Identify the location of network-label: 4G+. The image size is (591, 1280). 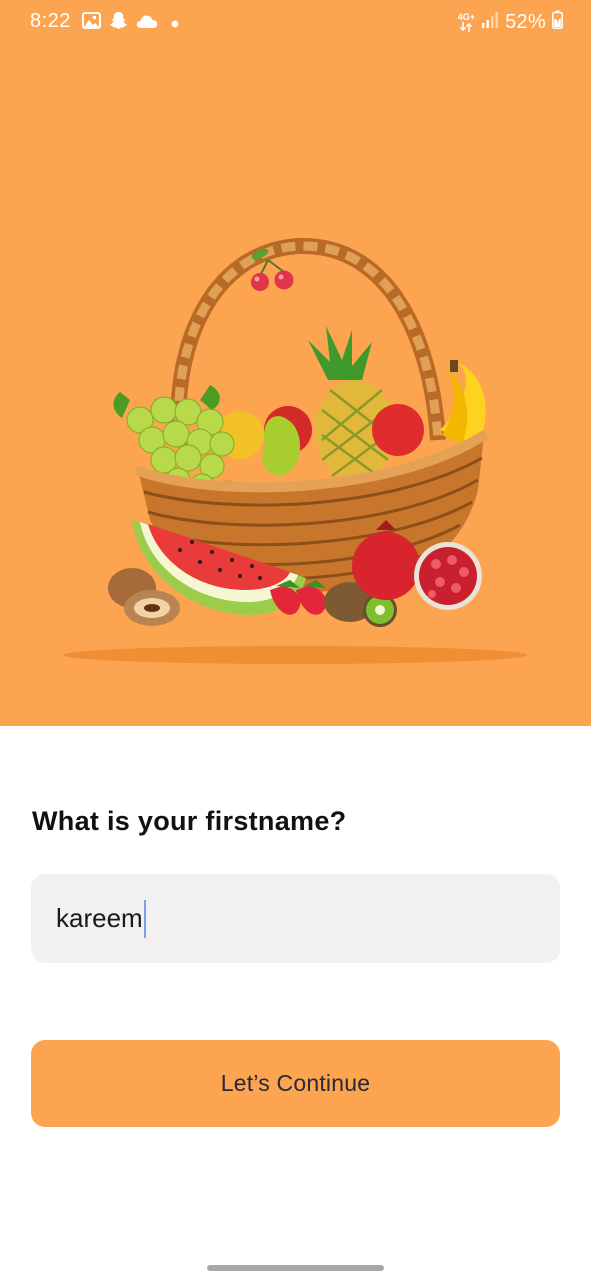
(466, 17).